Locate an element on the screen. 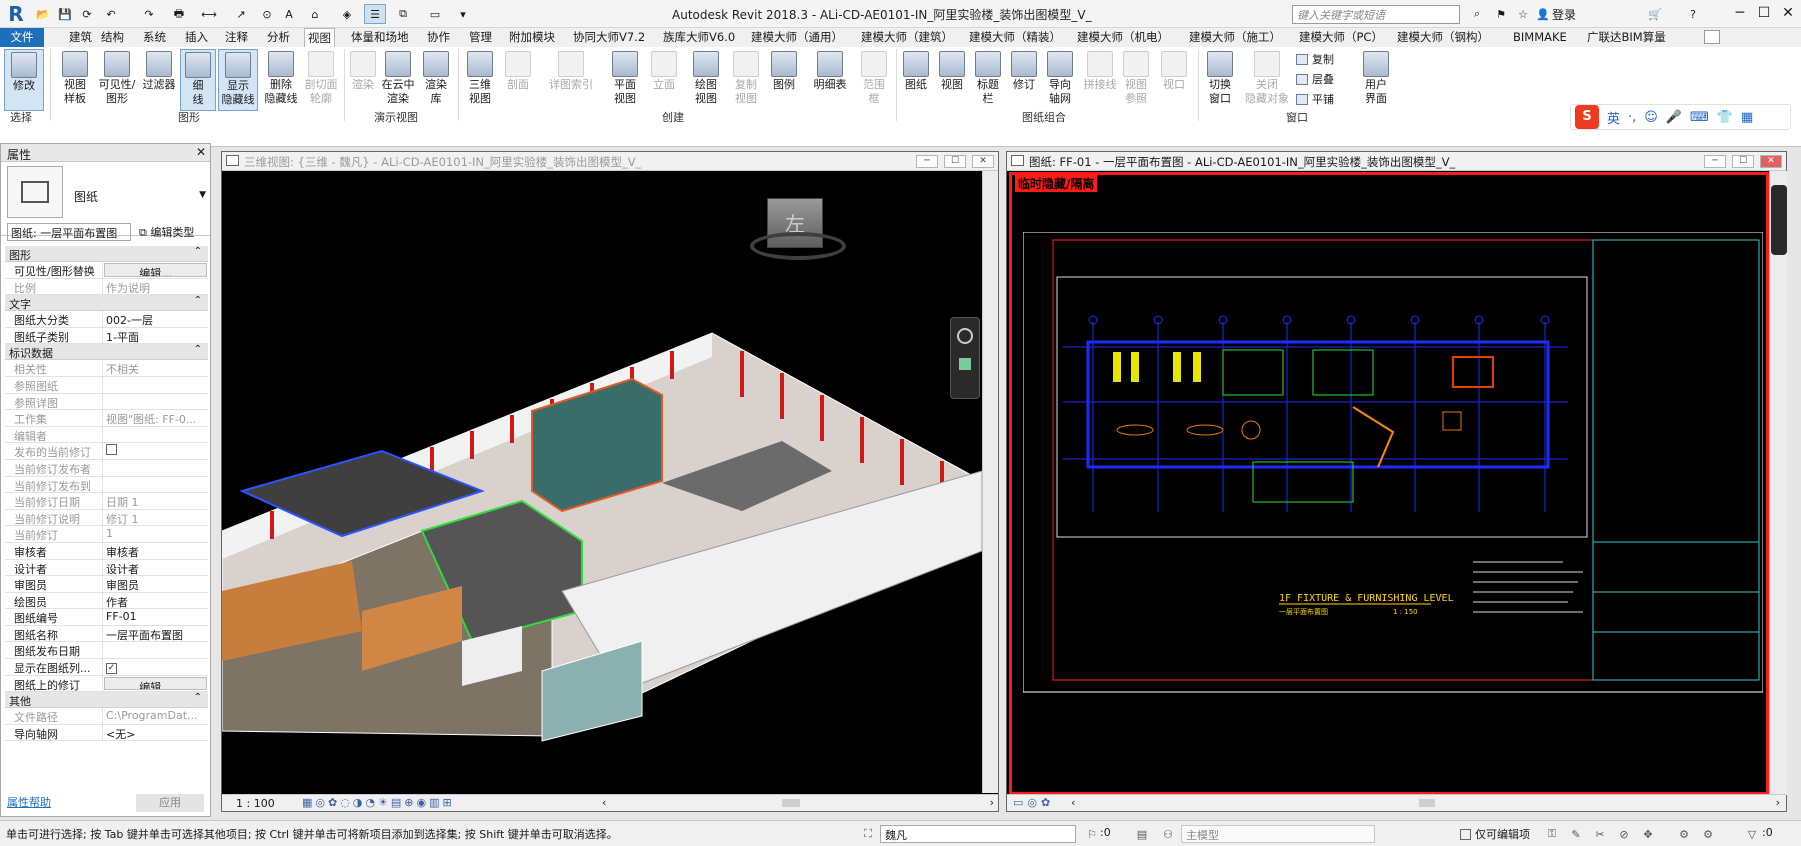 Image resolution: width=1801 pixels, height=846 pixels. edit-type-button: ⧉ 编辑类型 is located at coordinates (171, 232).